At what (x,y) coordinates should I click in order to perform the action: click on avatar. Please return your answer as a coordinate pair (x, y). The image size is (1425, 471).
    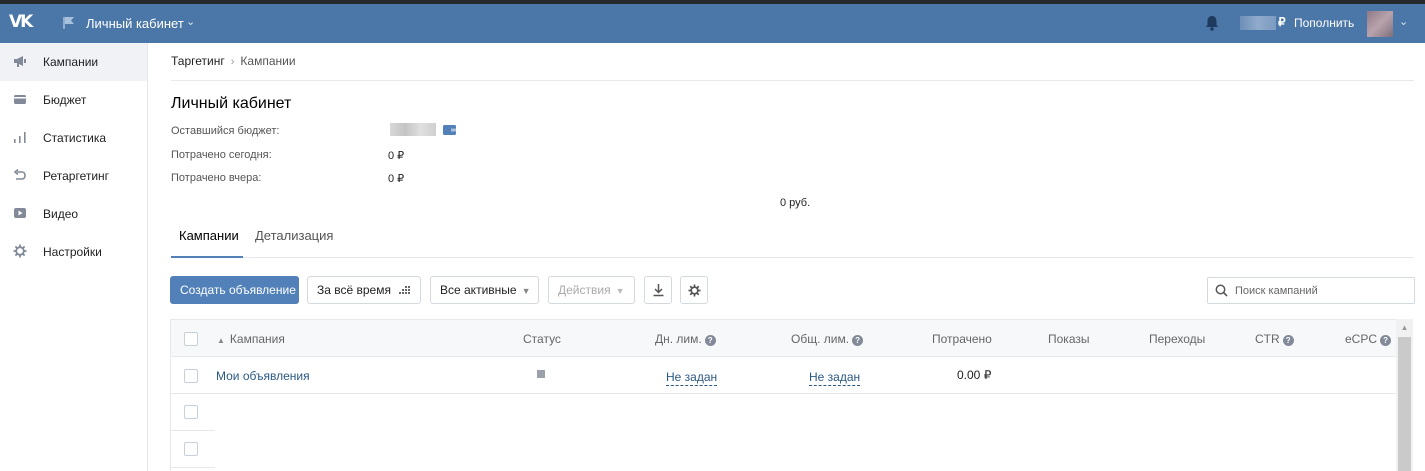
    Looking at the image, I should click on (1380, 24).